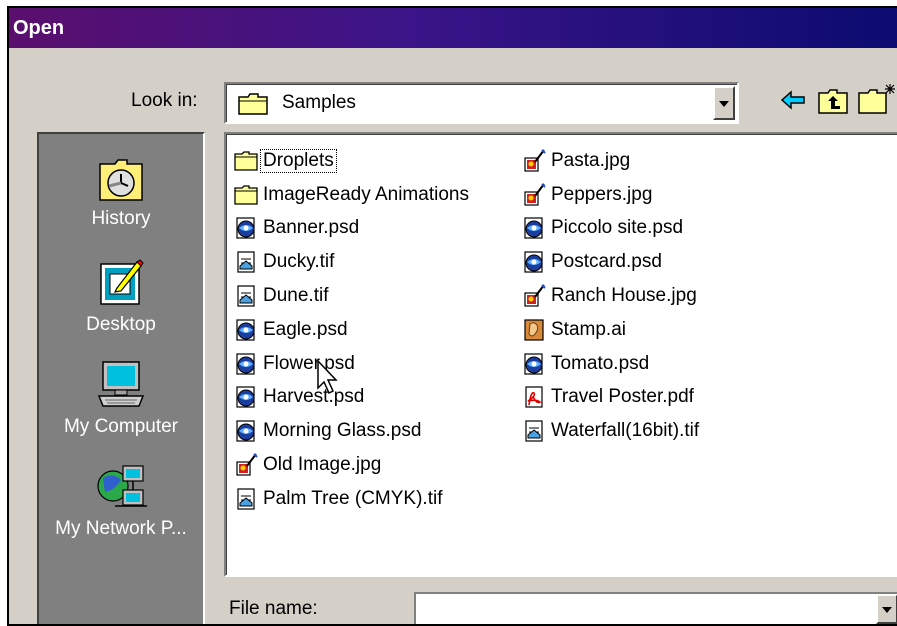 The height and width of the screenshot is (626, 897). I want to click on file-name: Ducky.tif, so click(299, 262).